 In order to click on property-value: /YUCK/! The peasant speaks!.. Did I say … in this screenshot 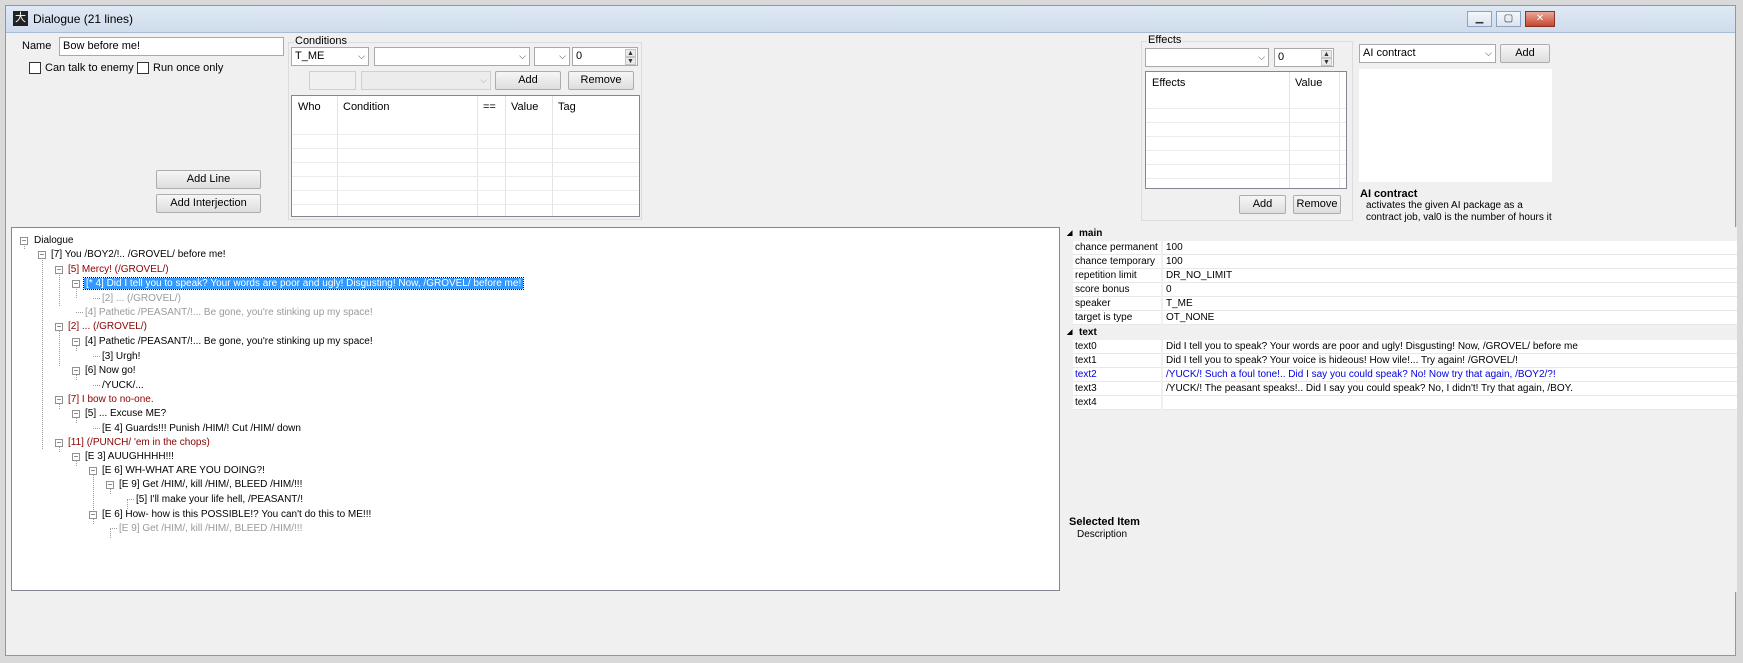, I will do `click(1450, 389)`.